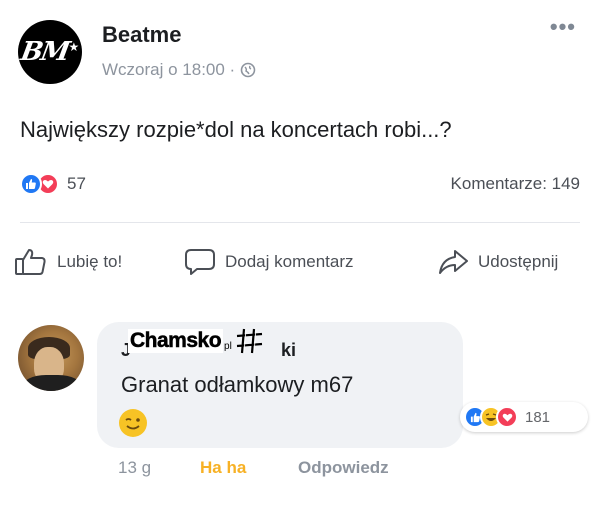 The width and height of the screenshot is (600, 528). What do you see at coordinates (249, 341) in the screenshot?
I see `hash-icon` at bounding box center [249, 341].